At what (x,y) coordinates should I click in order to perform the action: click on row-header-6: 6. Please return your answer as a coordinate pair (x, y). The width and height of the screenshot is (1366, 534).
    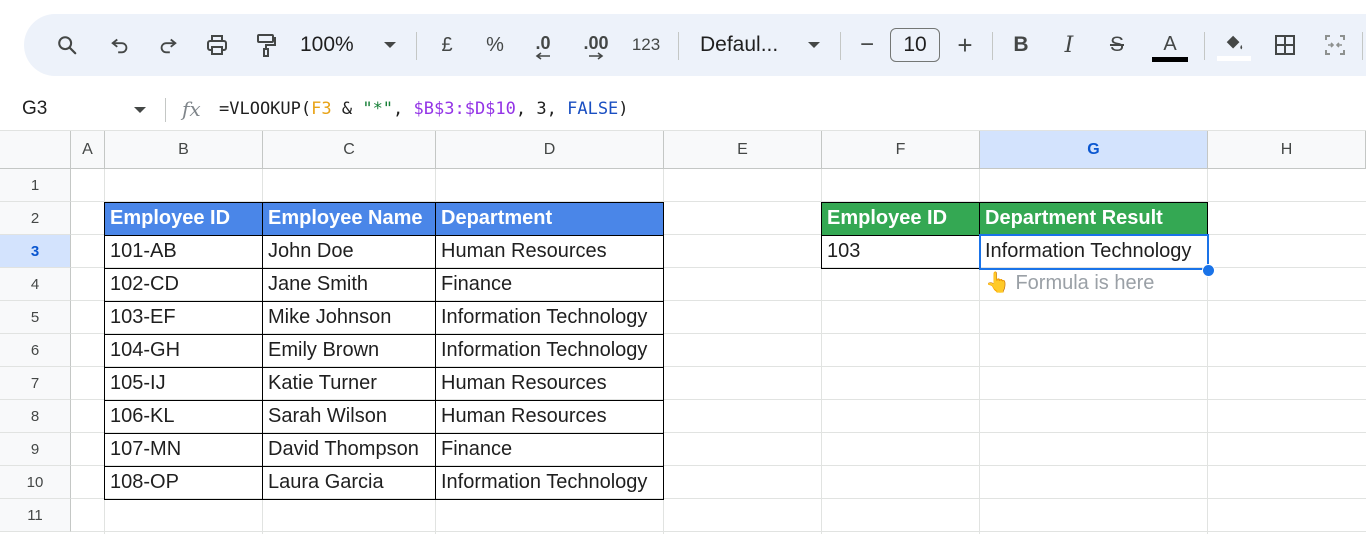
    Looking at the image, I should click on (35, 350).